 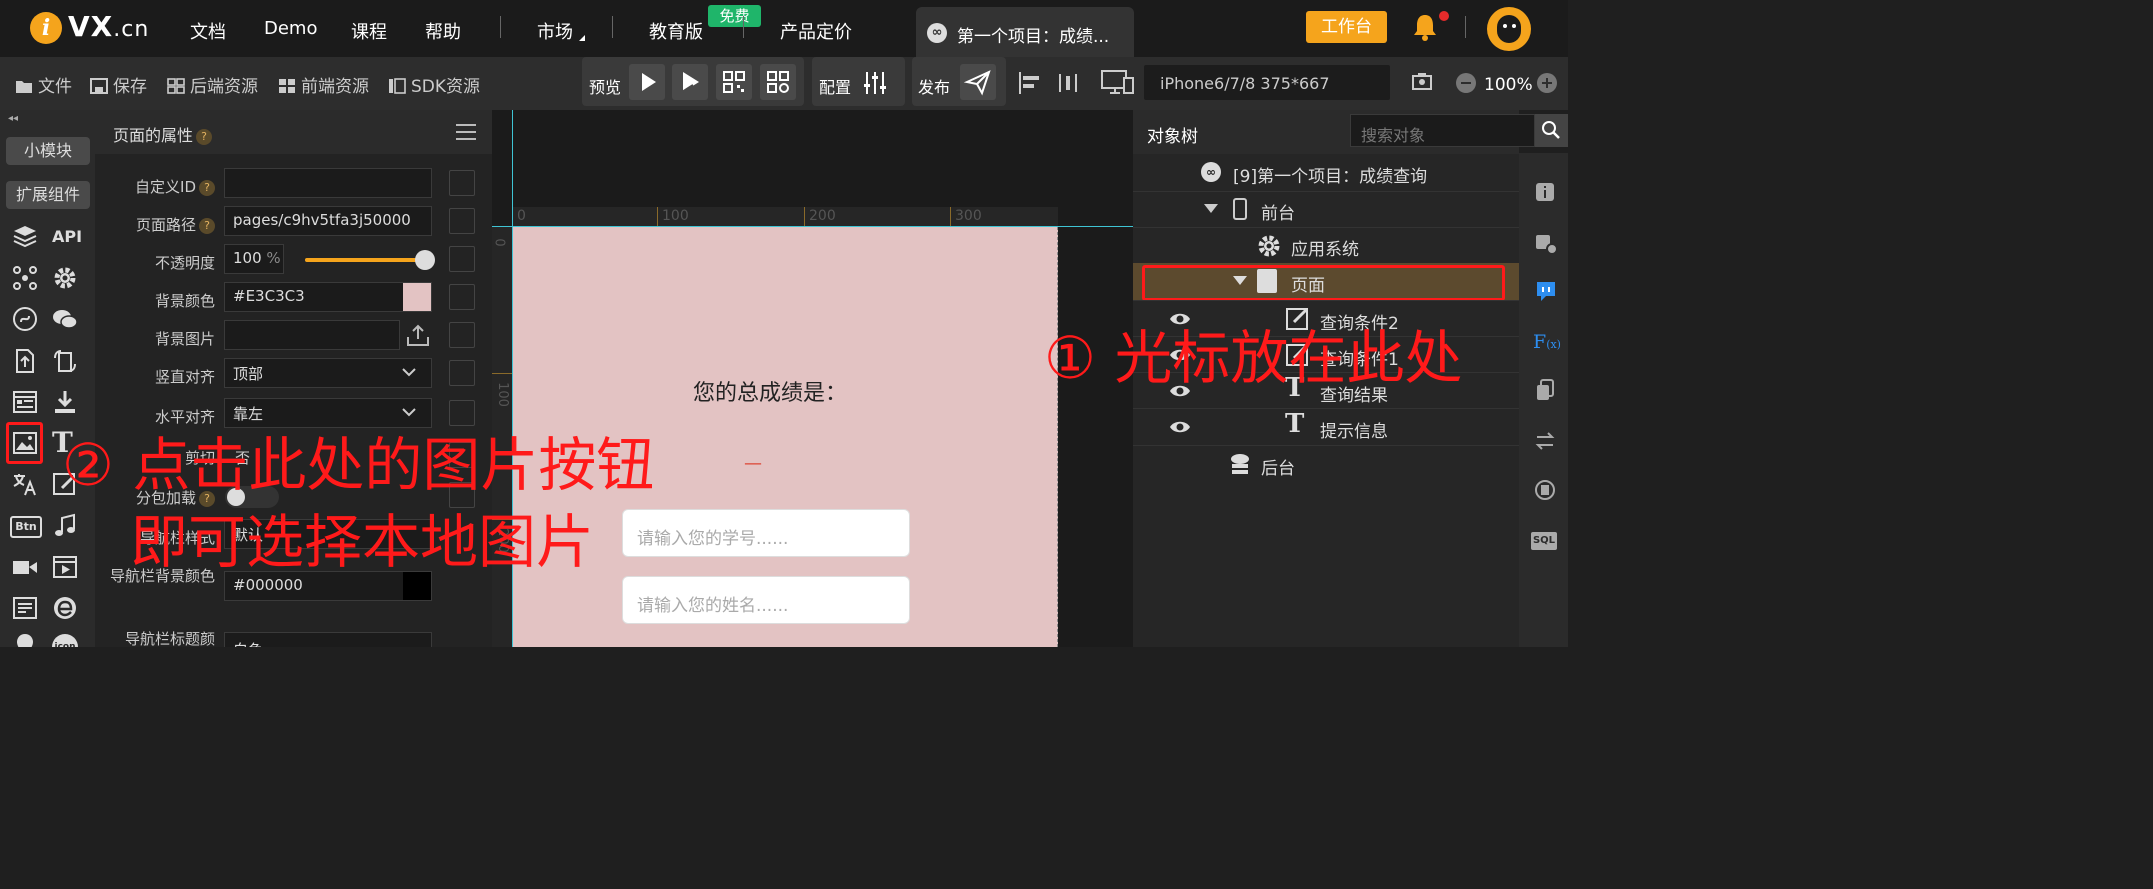 I want to click on opacity-input: 100 %, so click(x=254, y=259).